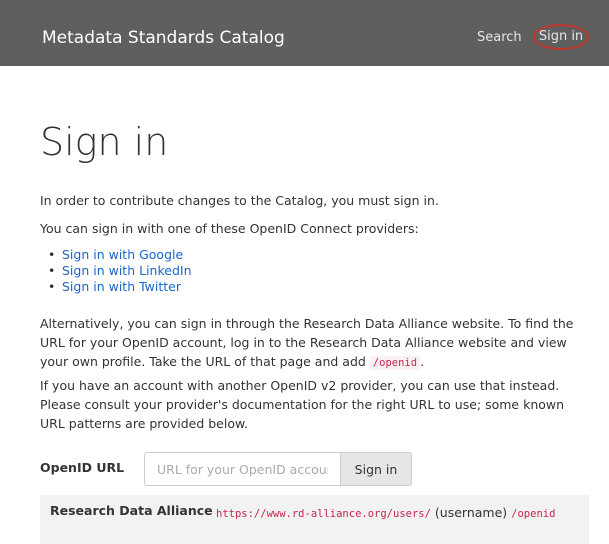  I want to click on rda-instructions-end: ., so click(422, 361).